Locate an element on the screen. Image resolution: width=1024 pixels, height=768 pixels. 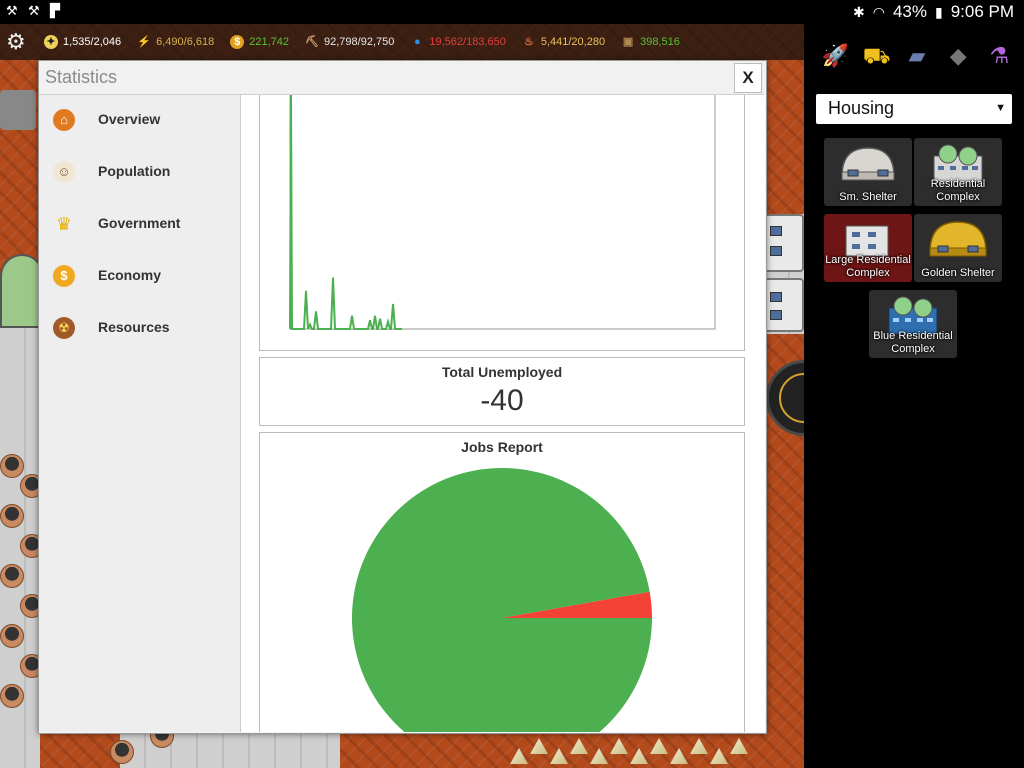
building-label: Blue Residential Complex is located at coordinates (913, 342).